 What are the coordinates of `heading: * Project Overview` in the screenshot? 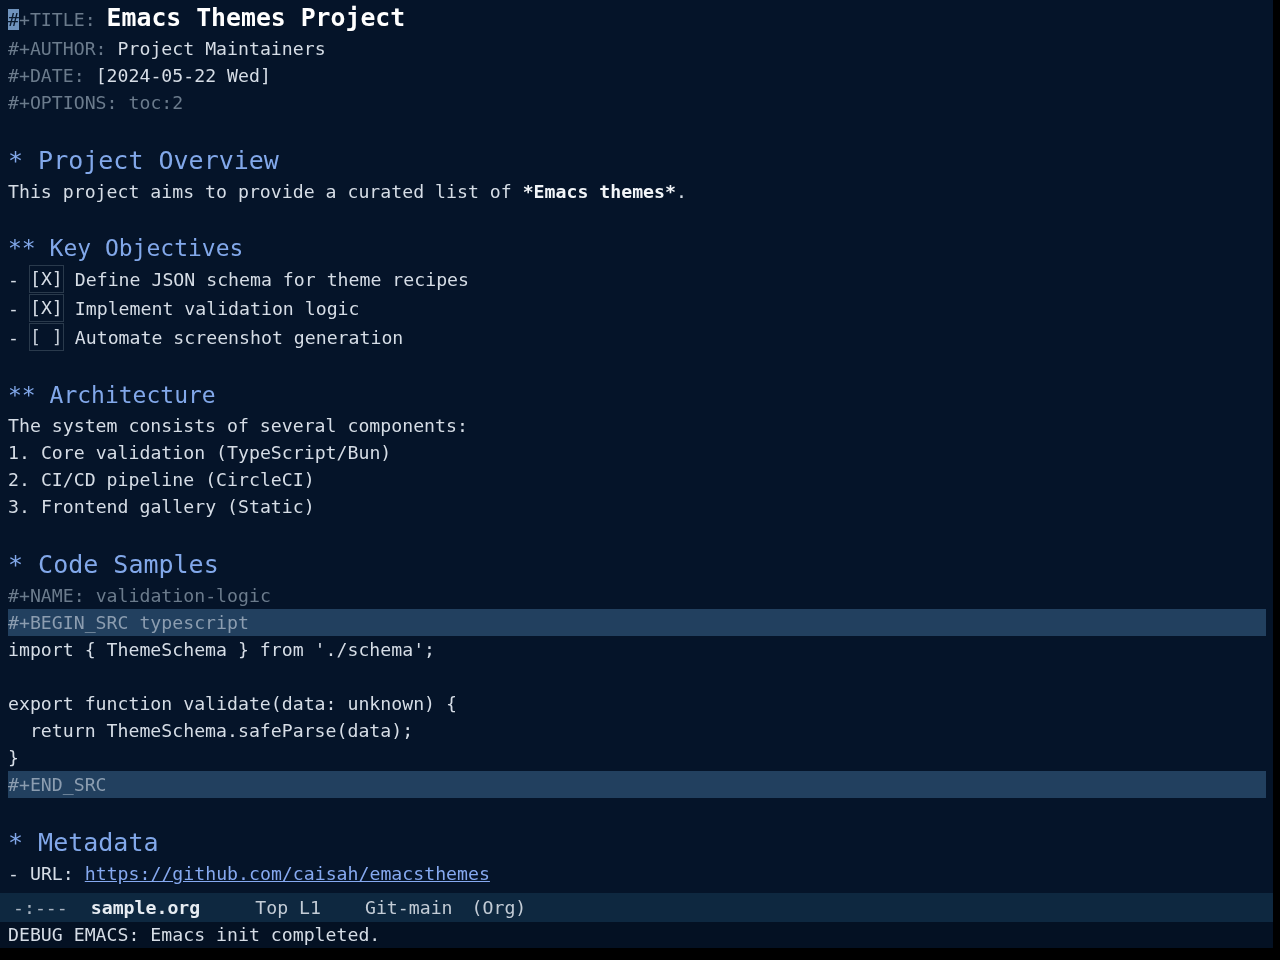 It's located at (143, 160).